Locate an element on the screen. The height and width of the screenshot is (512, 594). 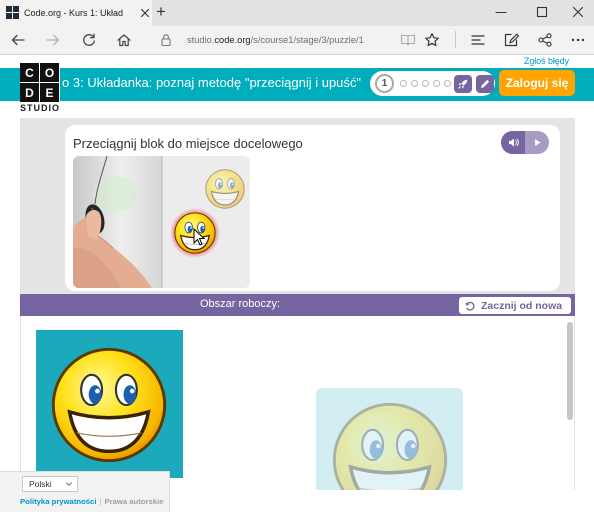
footer-links: Polityka prywatności | Prawa autorskie is located at coordinates (91, 501).